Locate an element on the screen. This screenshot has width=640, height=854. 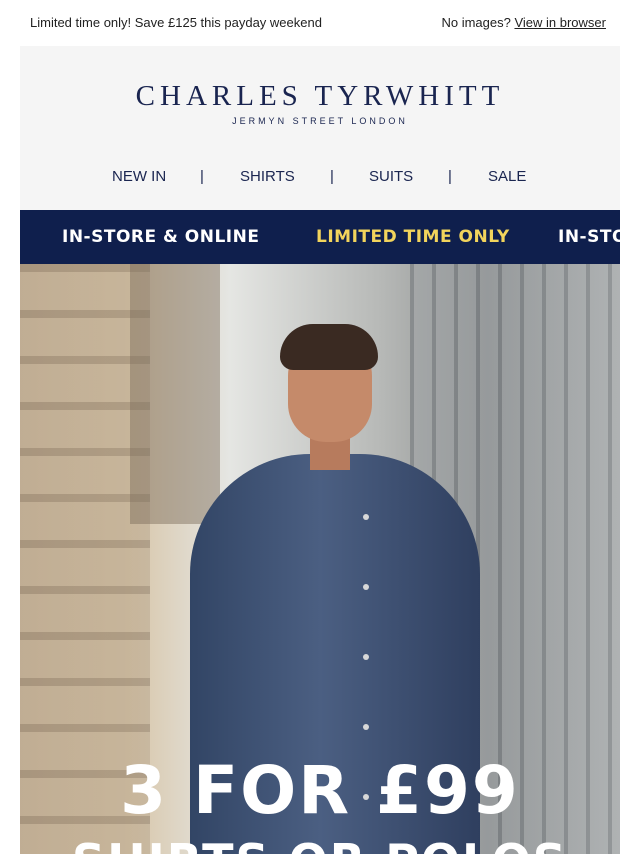
model-hair is located at coordinates (329, 347).